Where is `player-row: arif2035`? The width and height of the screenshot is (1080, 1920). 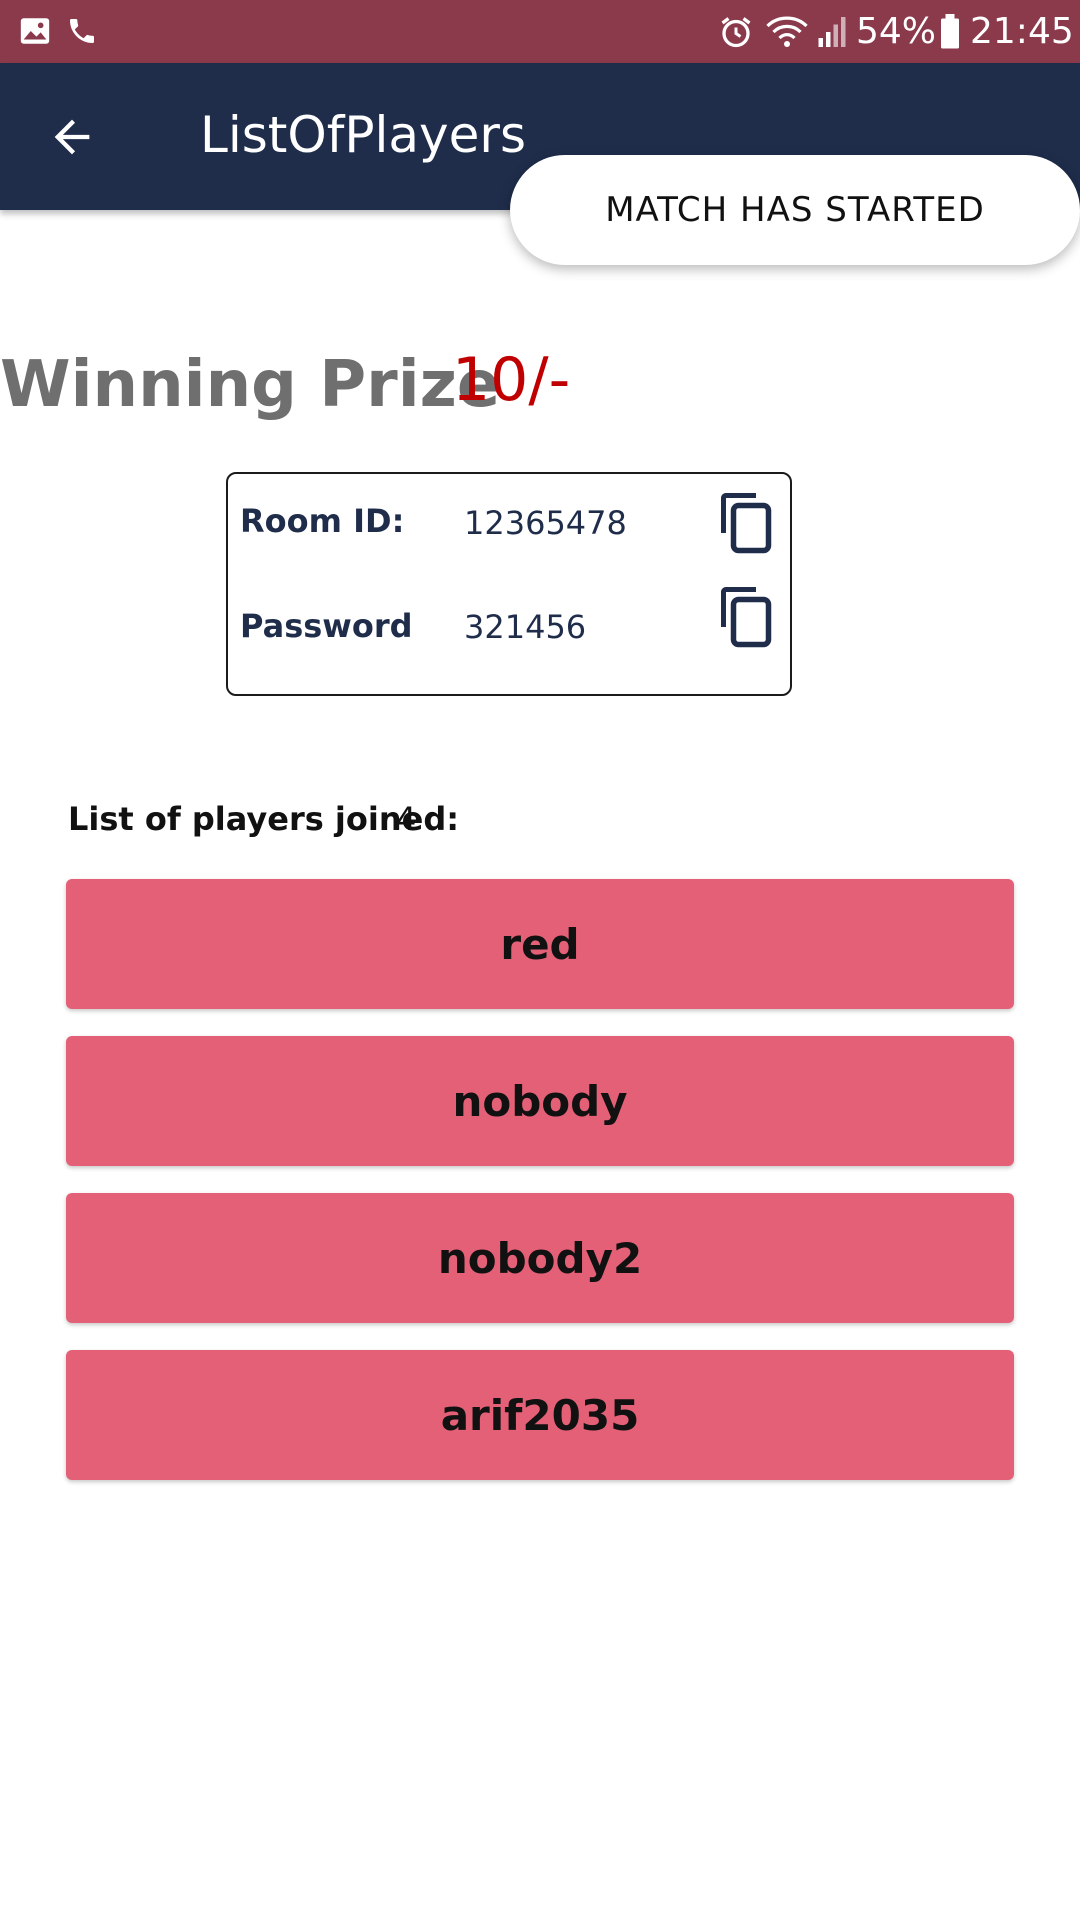
player-row: arif2035 is located at coordinates (540, 1415).